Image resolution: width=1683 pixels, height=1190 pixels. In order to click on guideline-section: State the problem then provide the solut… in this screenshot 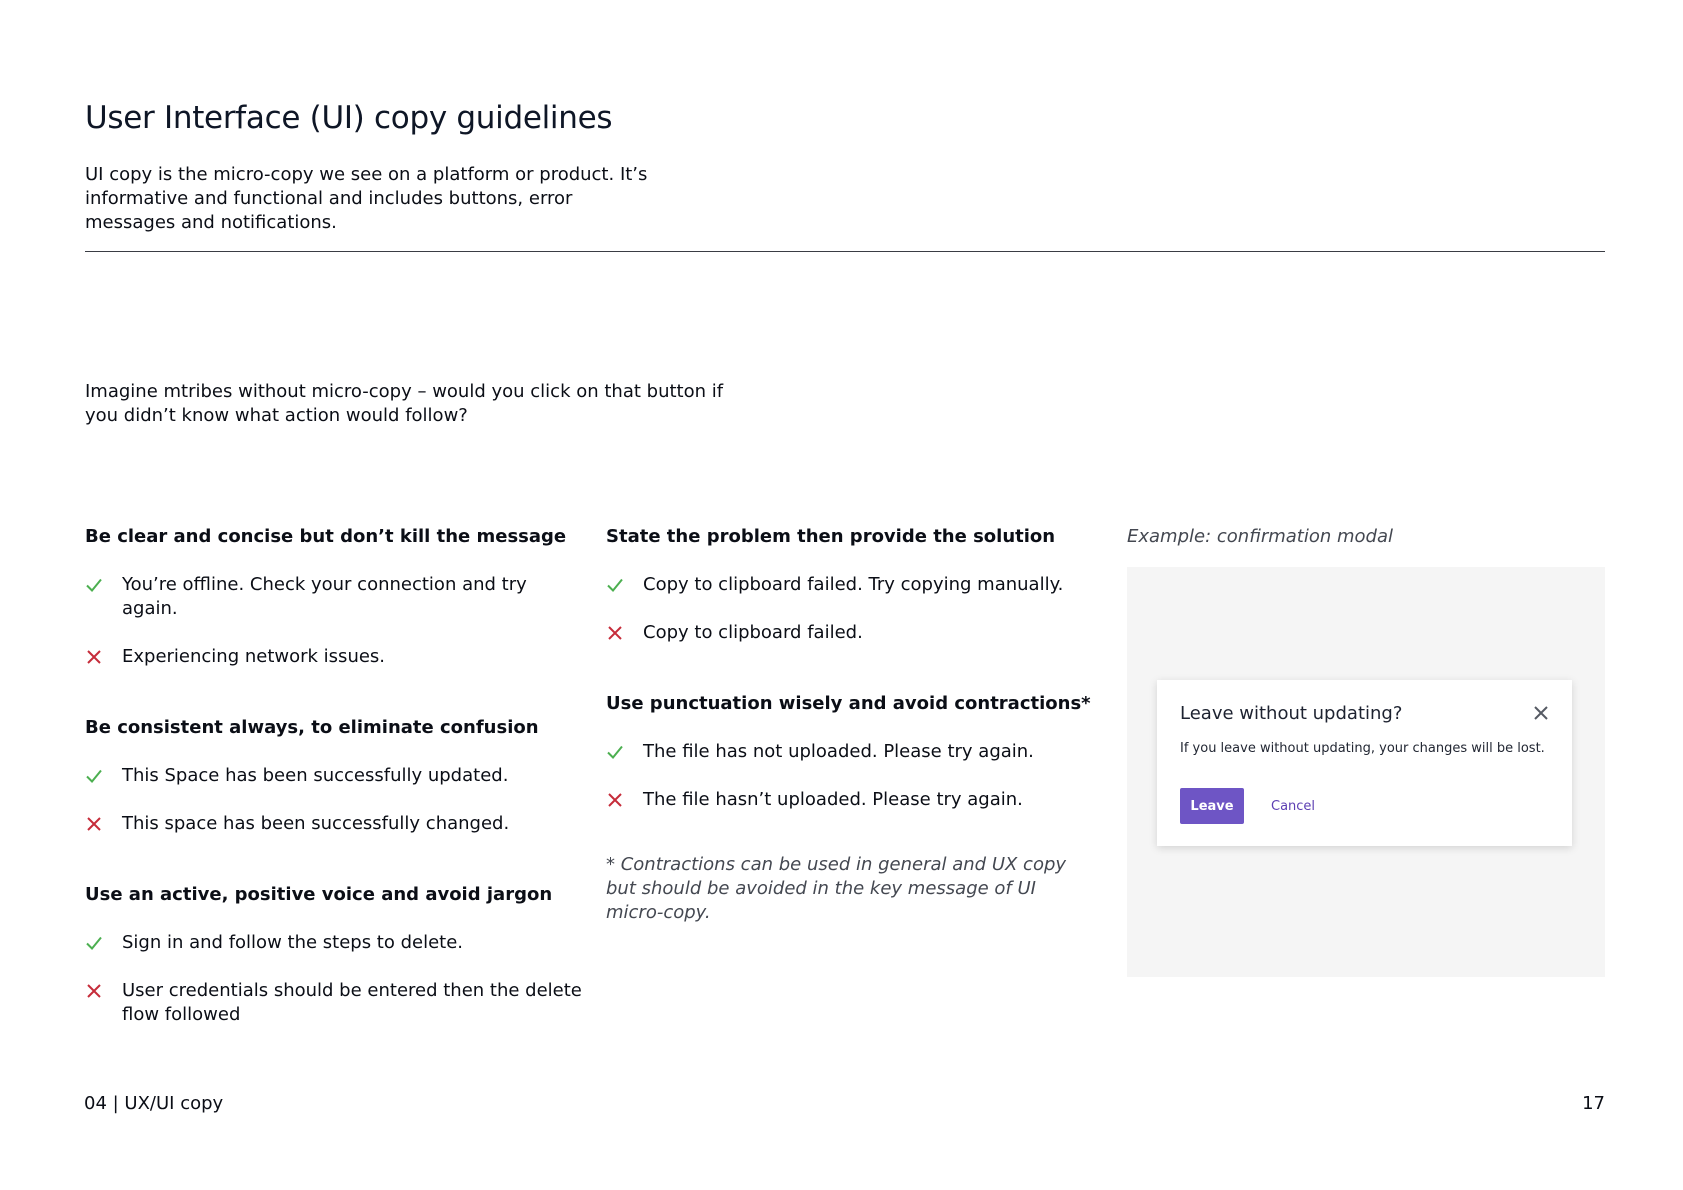, I will do `click(856, 585)`.